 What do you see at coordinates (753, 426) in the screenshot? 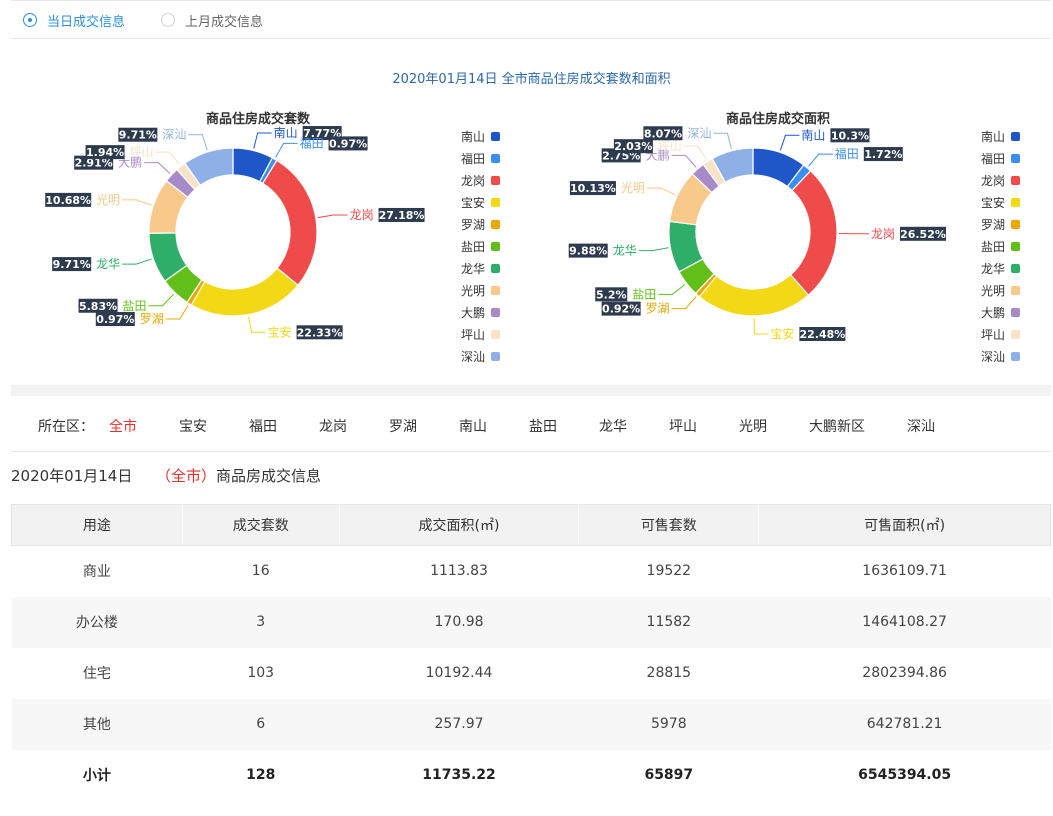
I see `district-guangming: 光明` at bounding box center [753, 426].